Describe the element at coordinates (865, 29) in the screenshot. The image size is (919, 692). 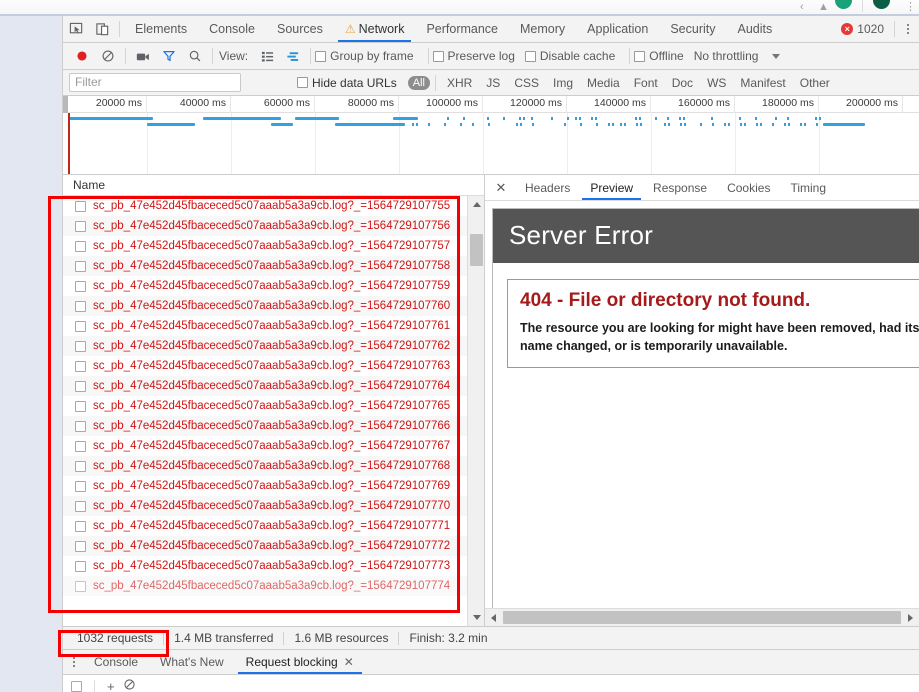
I see `error-count-badge: × 1020` at that location.